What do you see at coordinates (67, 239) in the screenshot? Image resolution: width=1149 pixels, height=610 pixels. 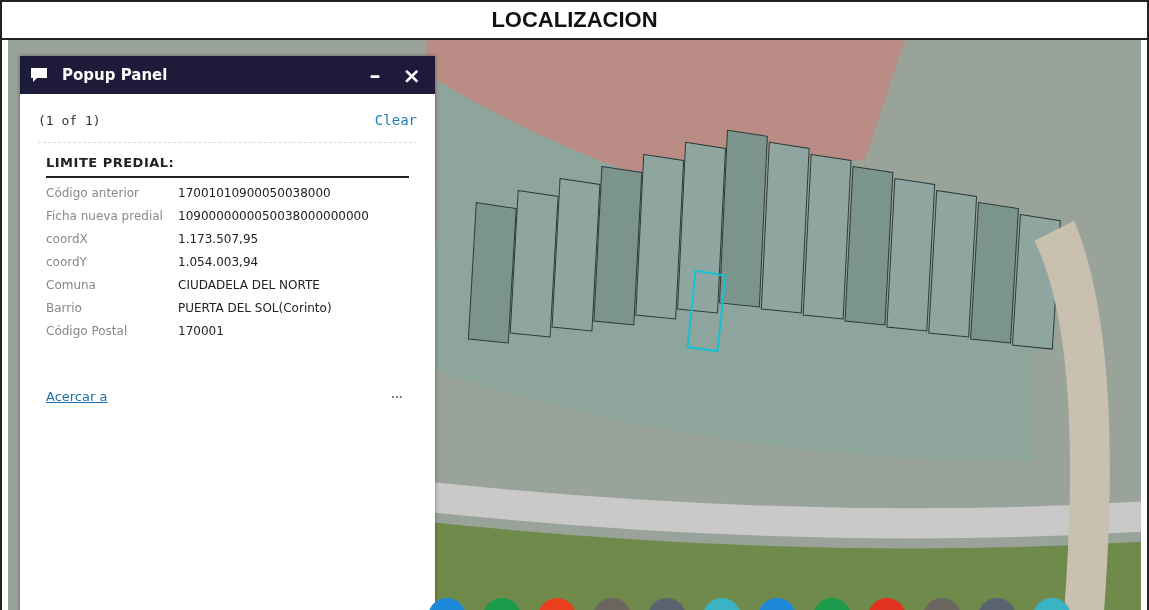 I see `field-label: coordX` at bounding box center [67, 239].